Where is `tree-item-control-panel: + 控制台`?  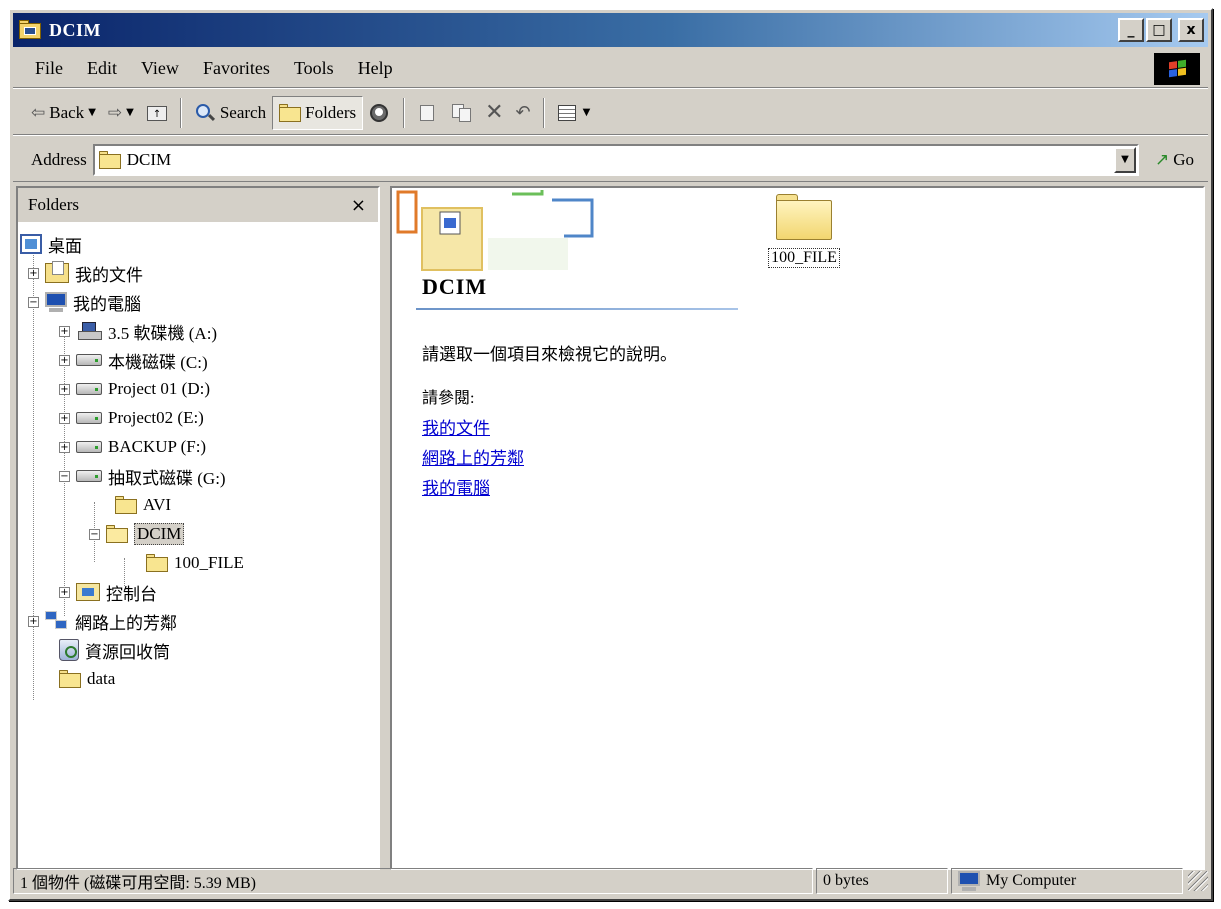
tree-item-control-panel: + 控制台 is located at coordinates (108, 592).